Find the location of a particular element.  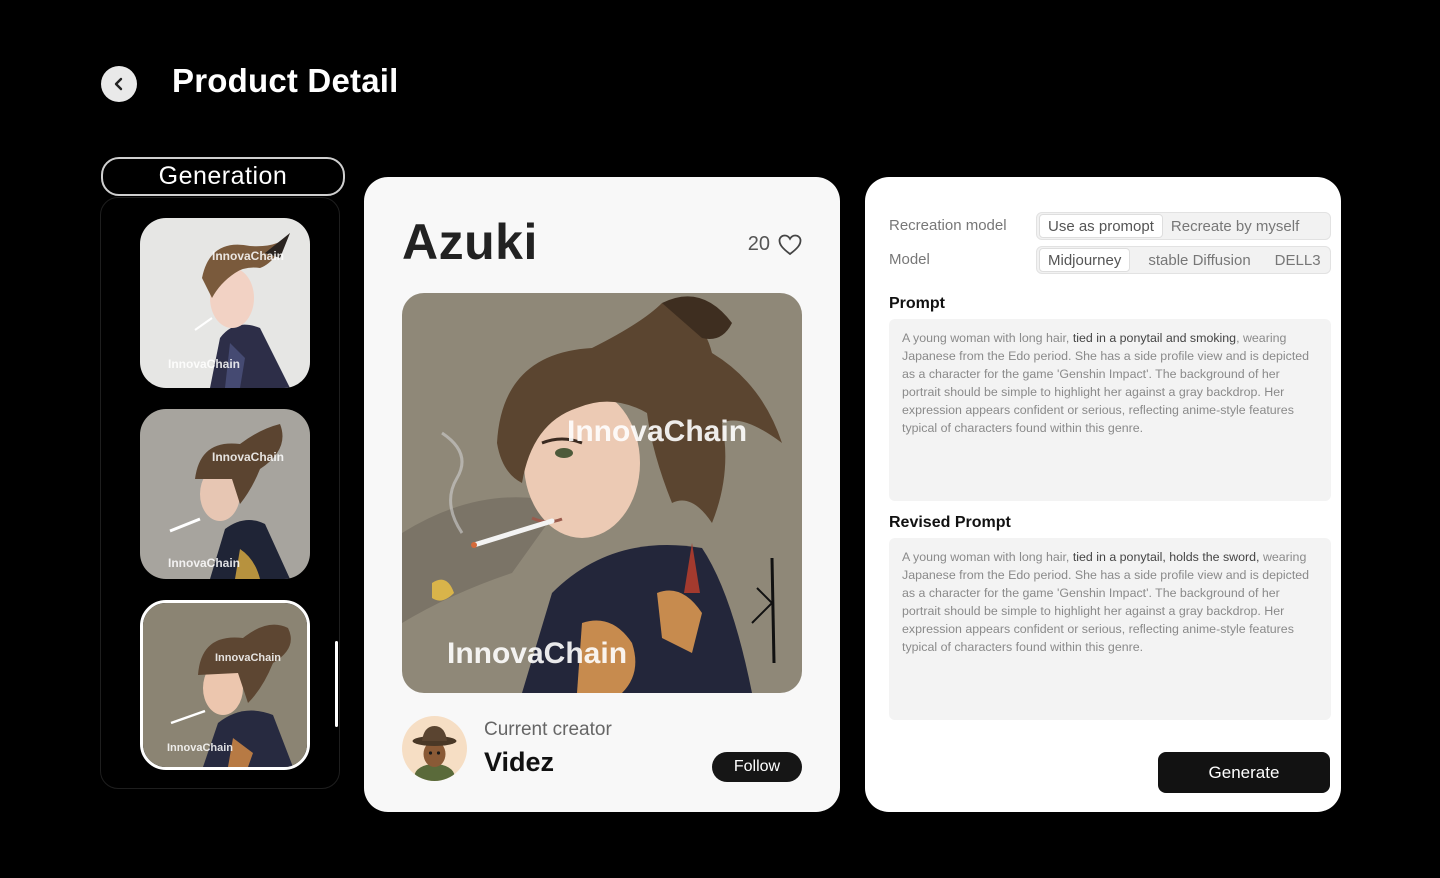

back-button is located at coordinates (119, 84).